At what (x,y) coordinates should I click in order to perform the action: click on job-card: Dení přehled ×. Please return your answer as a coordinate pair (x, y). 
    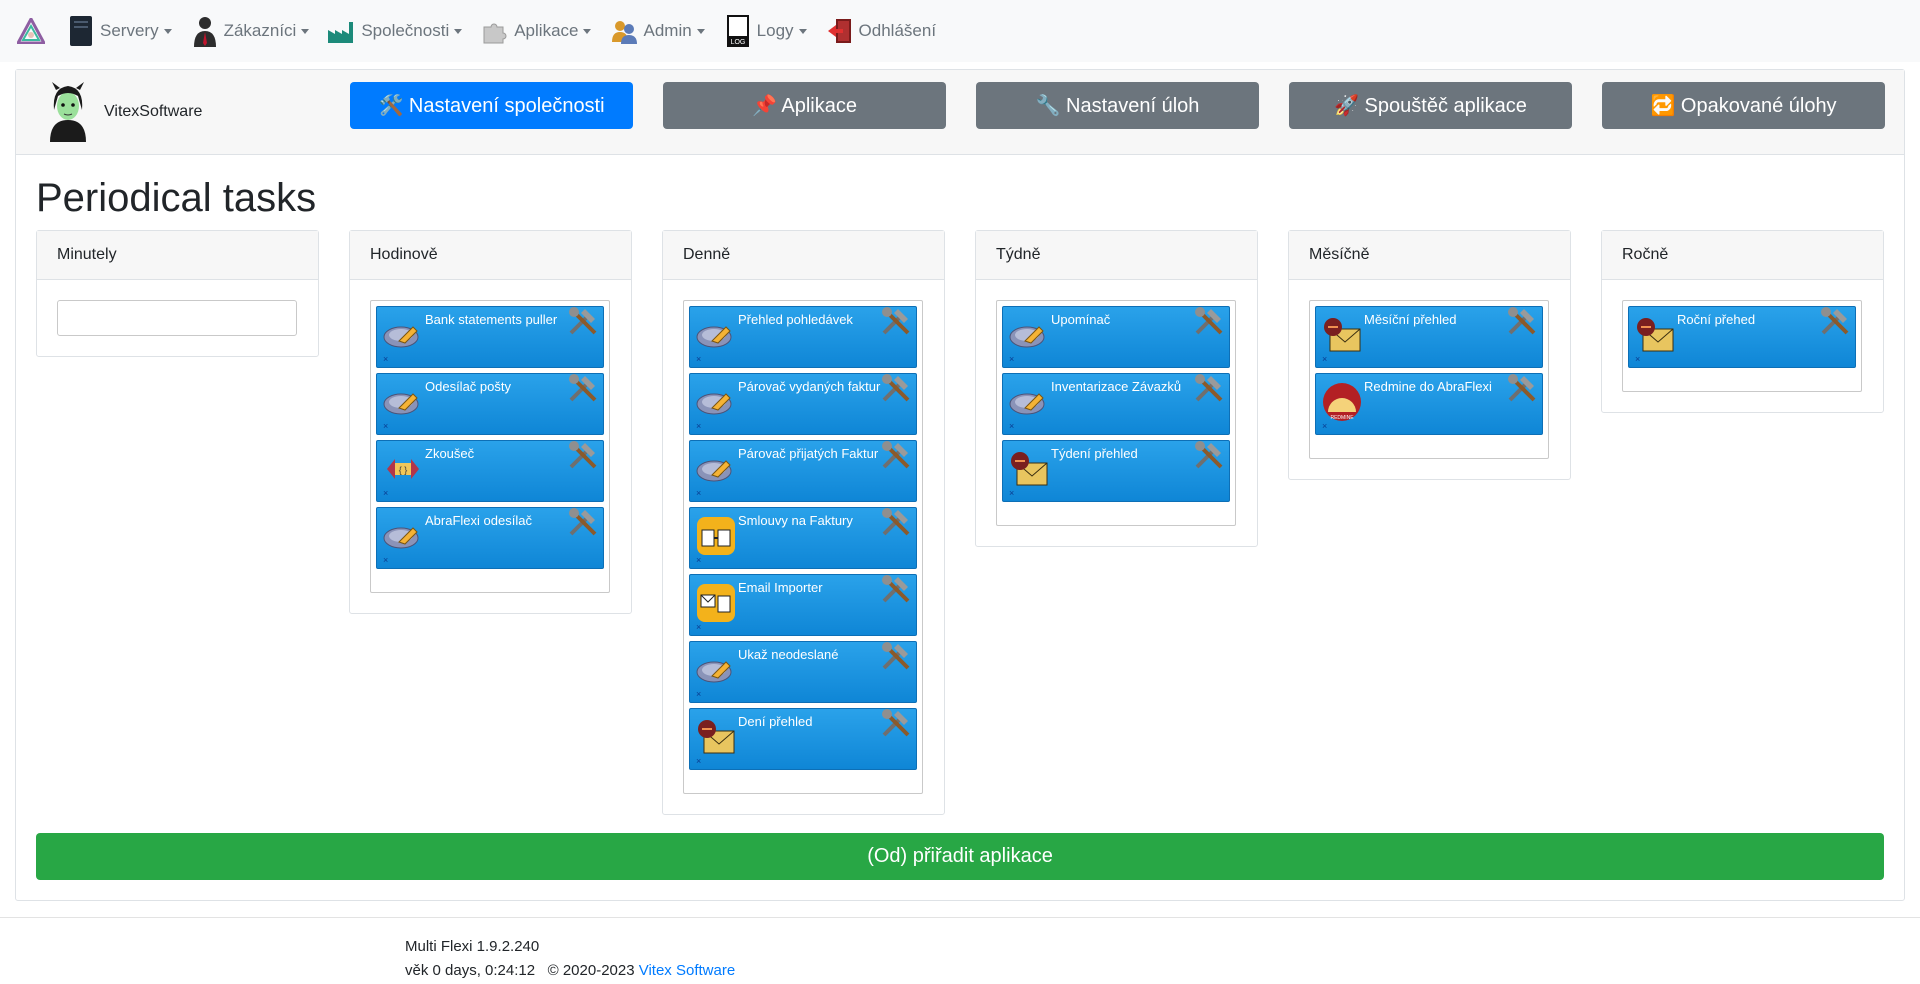
    Looking at the image, I should click on (803, 739).